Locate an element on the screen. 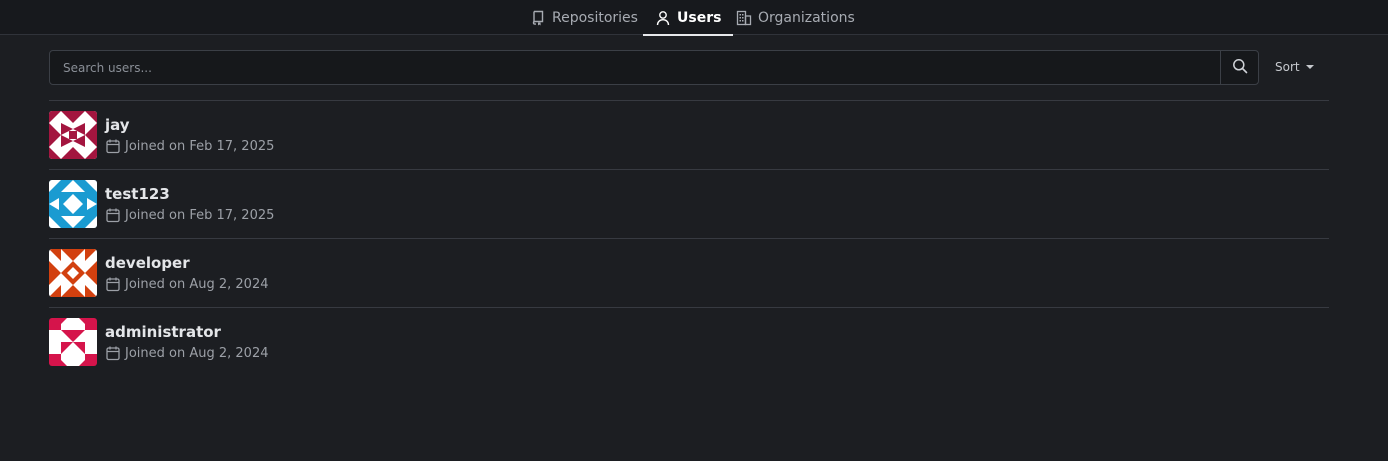 This screenshot has width=1388, height=461. tab-users: Users is located at coordinates (688, 18).